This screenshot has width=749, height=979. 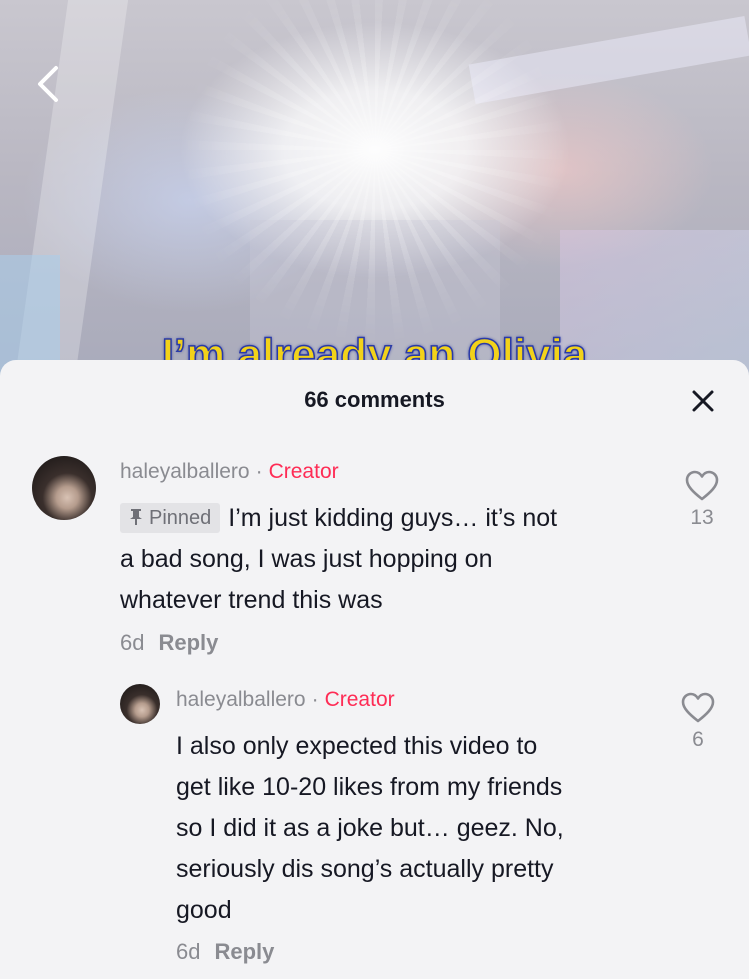 I want to click on close-icon, so click(x=703, y=401).